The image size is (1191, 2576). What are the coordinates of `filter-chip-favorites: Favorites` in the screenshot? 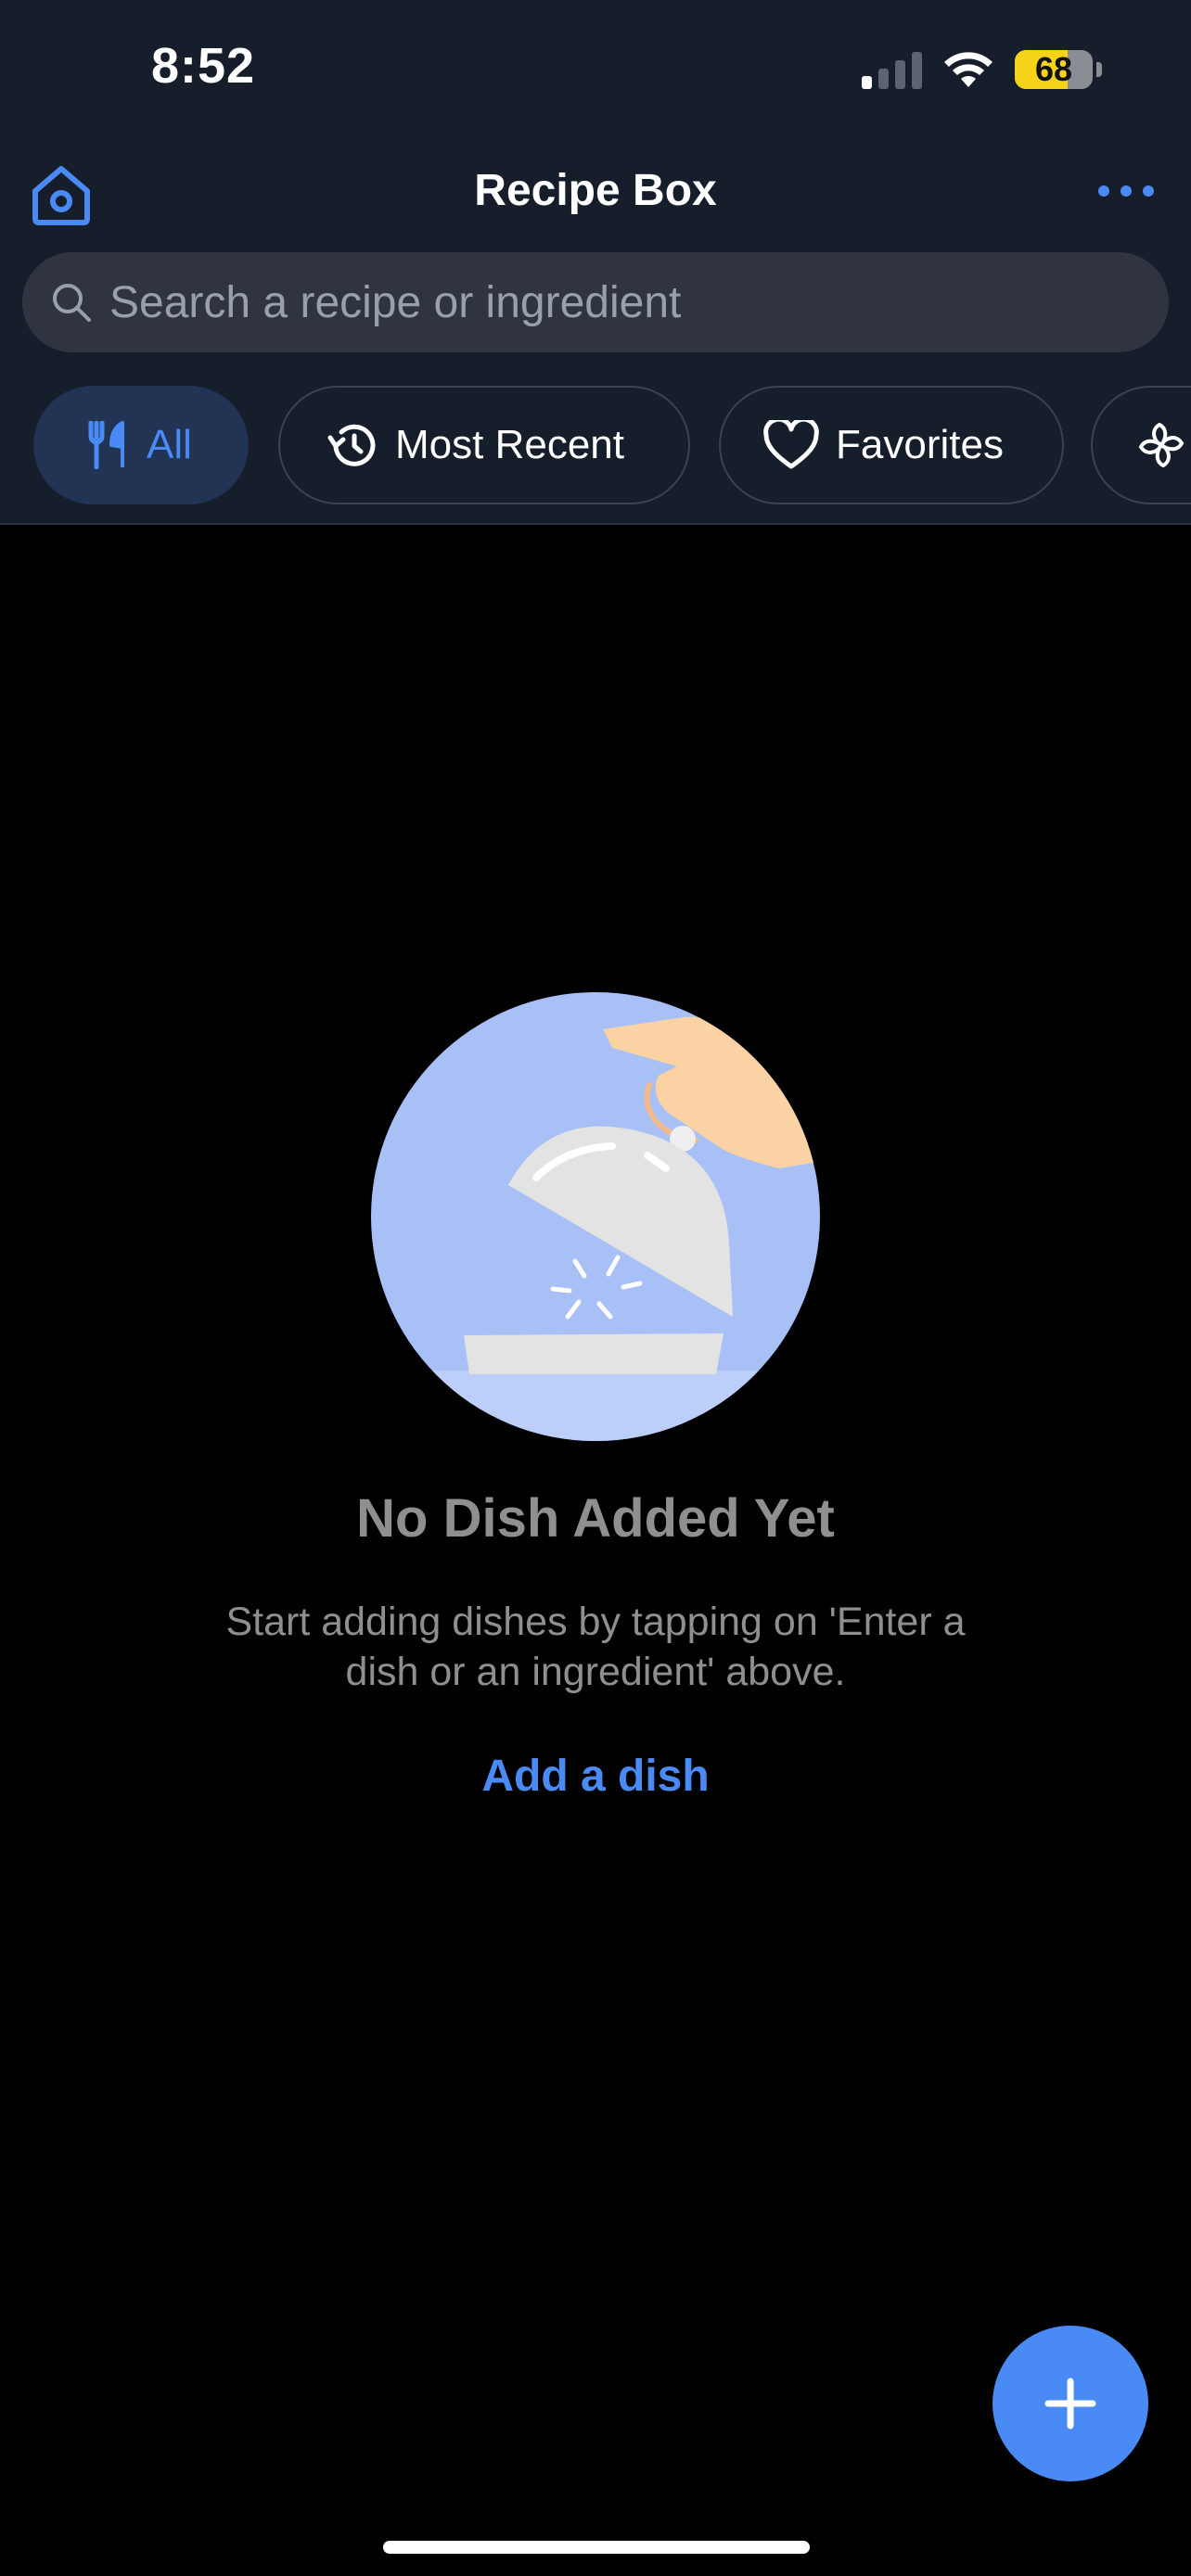 It's located at (892, 445).